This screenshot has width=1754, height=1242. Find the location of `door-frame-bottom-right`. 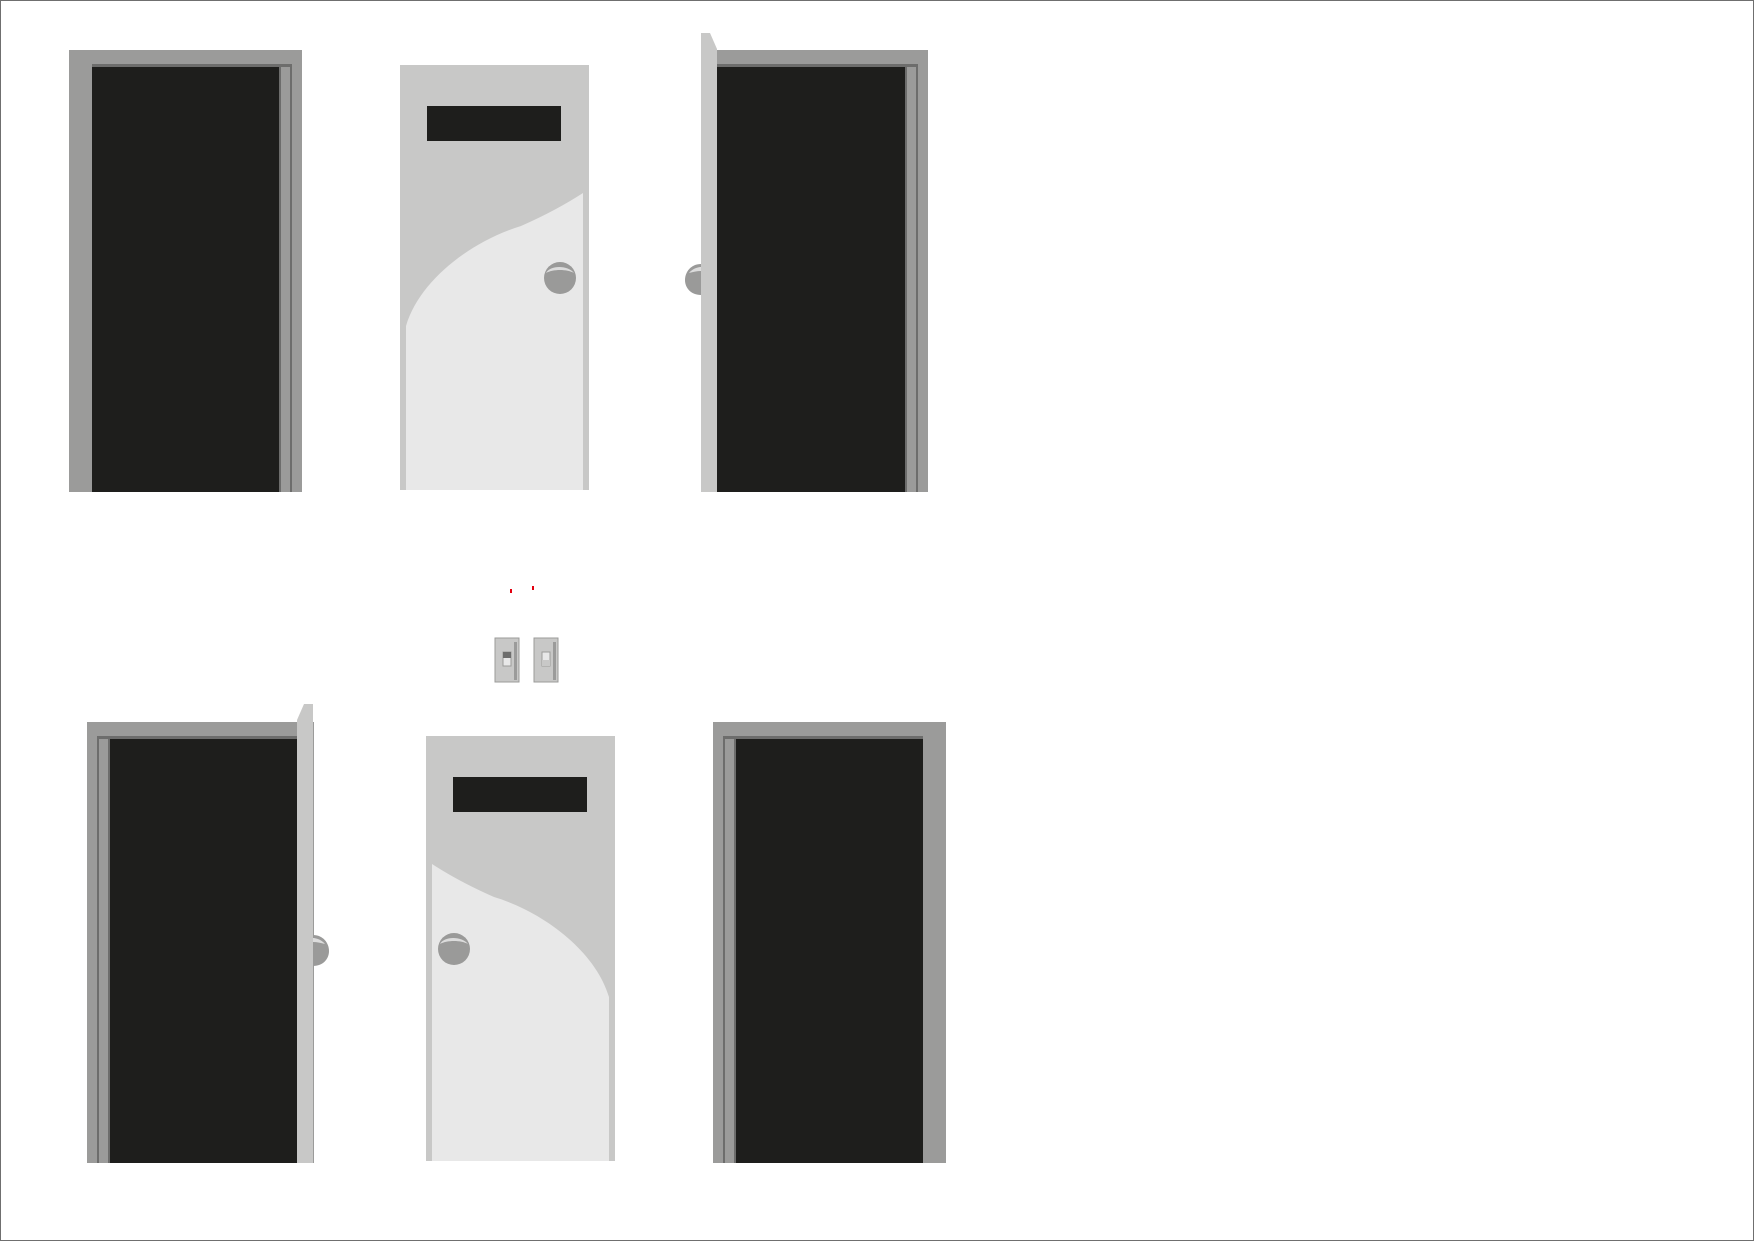

door-frame-bottom-right is located at coordinates (829, 942).